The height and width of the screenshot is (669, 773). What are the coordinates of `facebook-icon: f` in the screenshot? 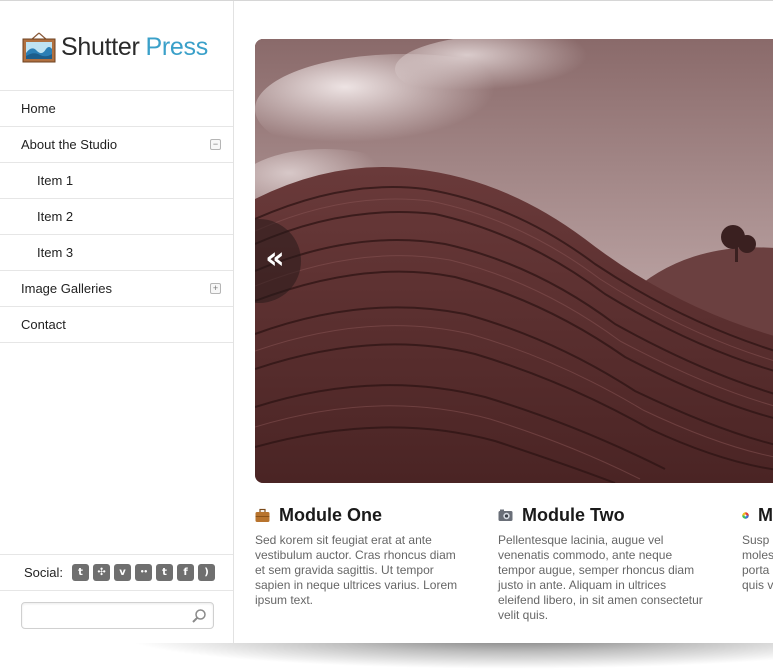 It's located at (186, 572).